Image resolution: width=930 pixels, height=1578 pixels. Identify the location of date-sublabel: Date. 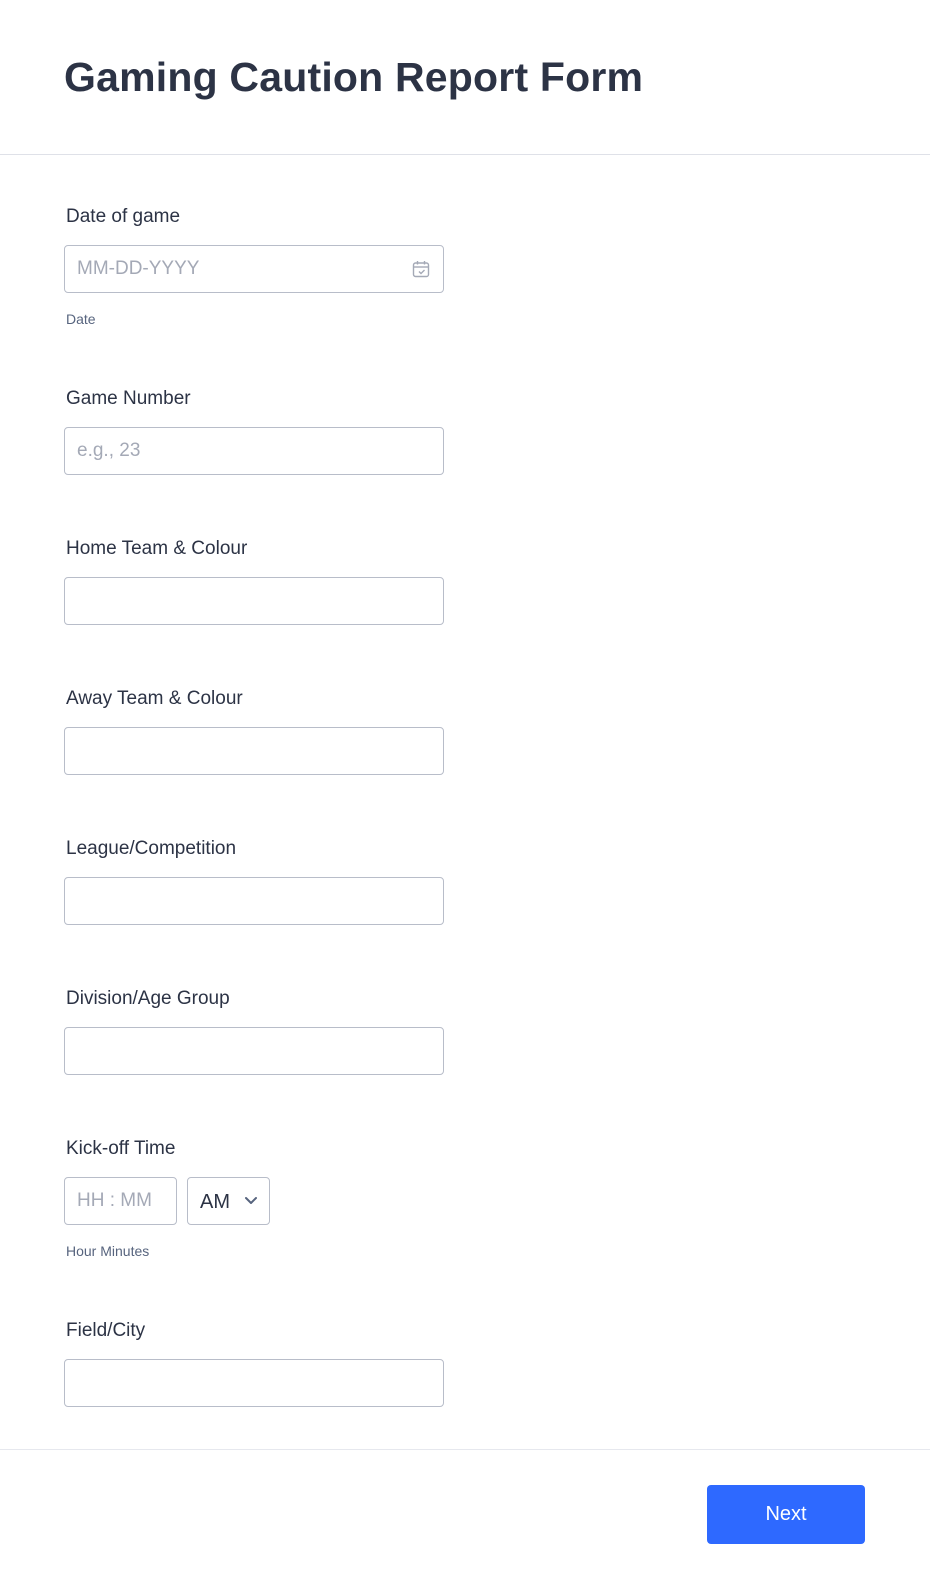
(81, 319).